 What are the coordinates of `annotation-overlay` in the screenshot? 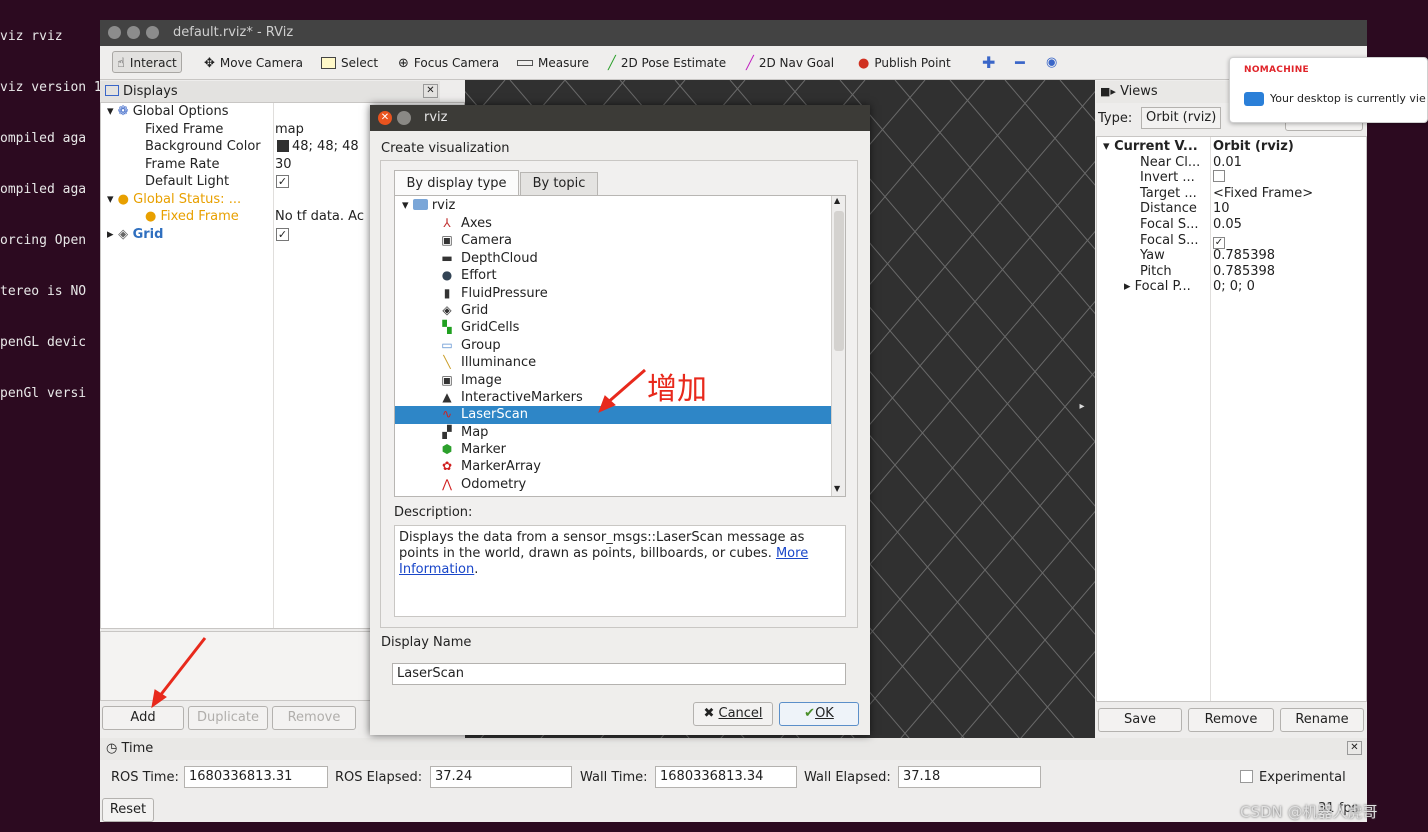 It's located at (398, 538).